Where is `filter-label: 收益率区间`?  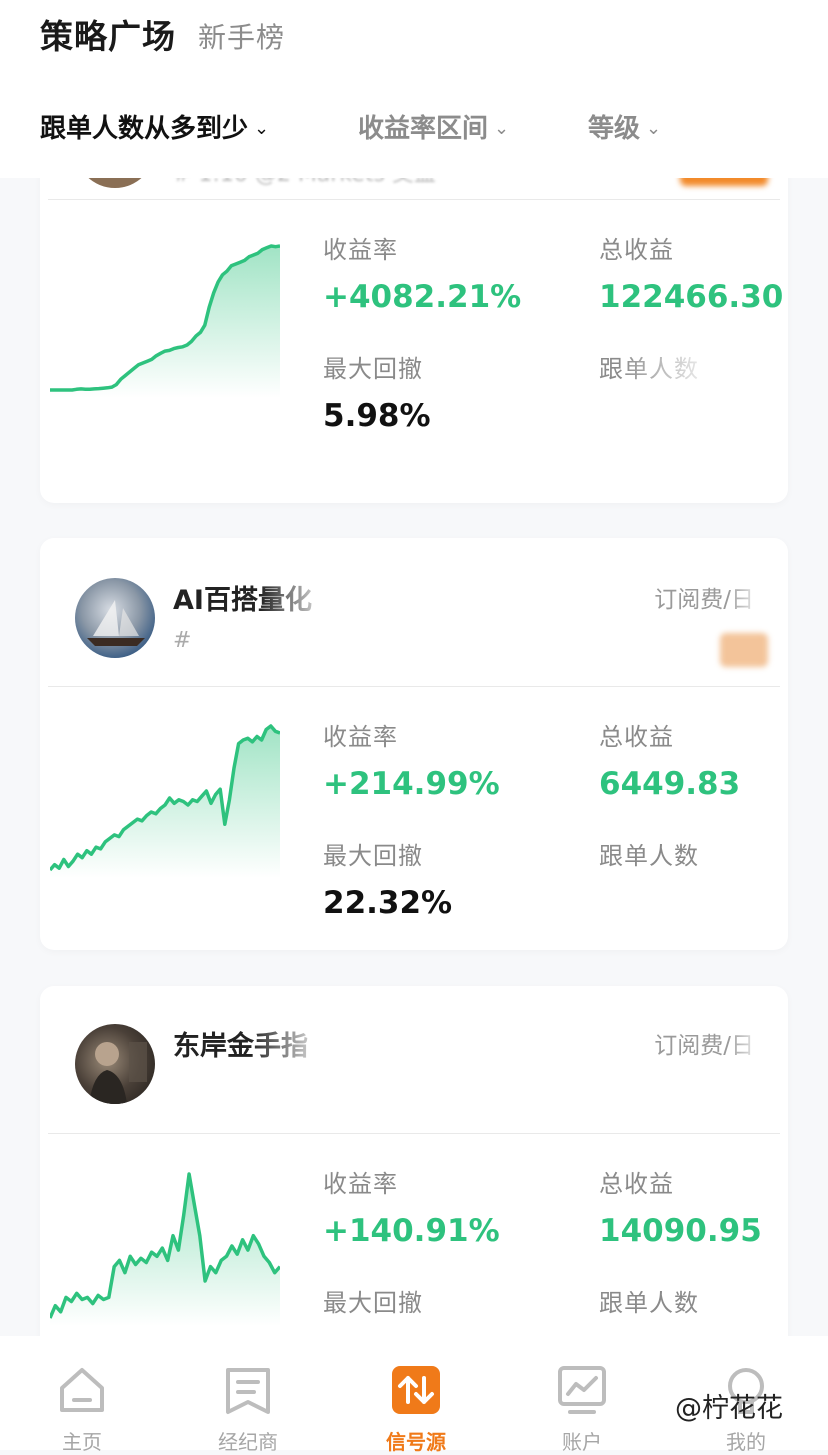
filter-label: 收益率区间 is located at coordinates (423, 129).